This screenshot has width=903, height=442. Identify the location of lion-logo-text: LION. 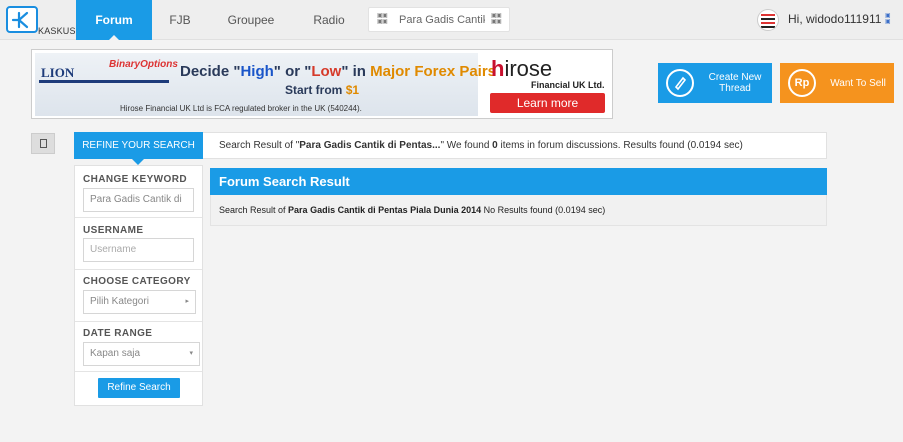
(58, 72).